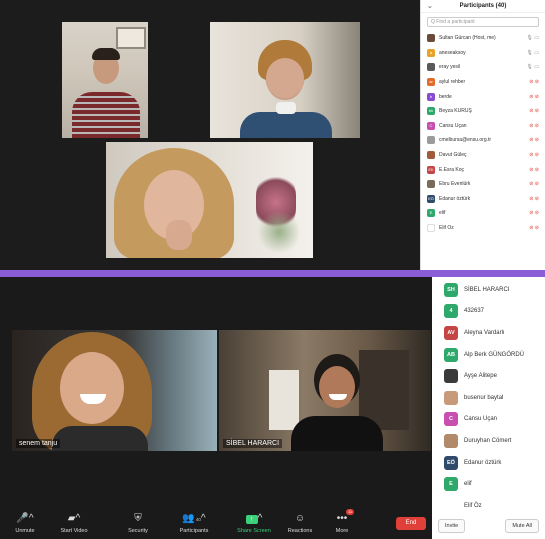 The height and width of the screenshot is (539, 545). Describe the element at coordinates (209, 200) in the screenshot. I see `video-tile-woman-blonde` at that location.